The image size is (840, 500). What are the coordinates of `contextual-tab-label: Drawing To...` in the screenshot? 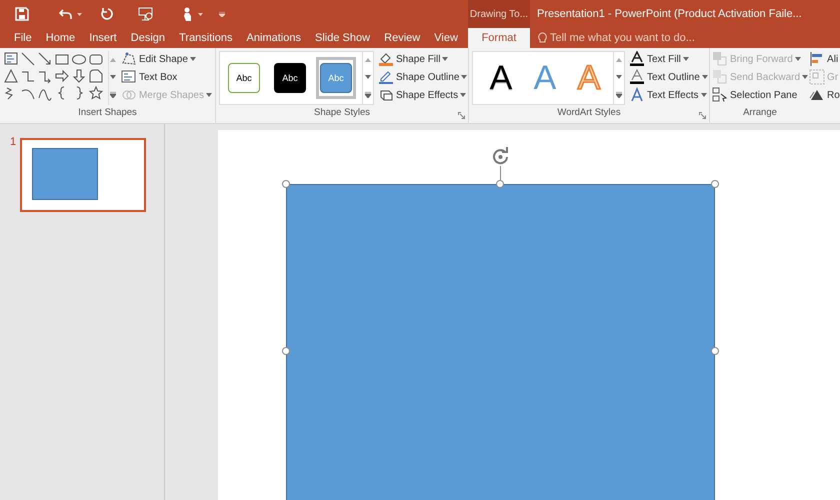 It's located at (499, 14).